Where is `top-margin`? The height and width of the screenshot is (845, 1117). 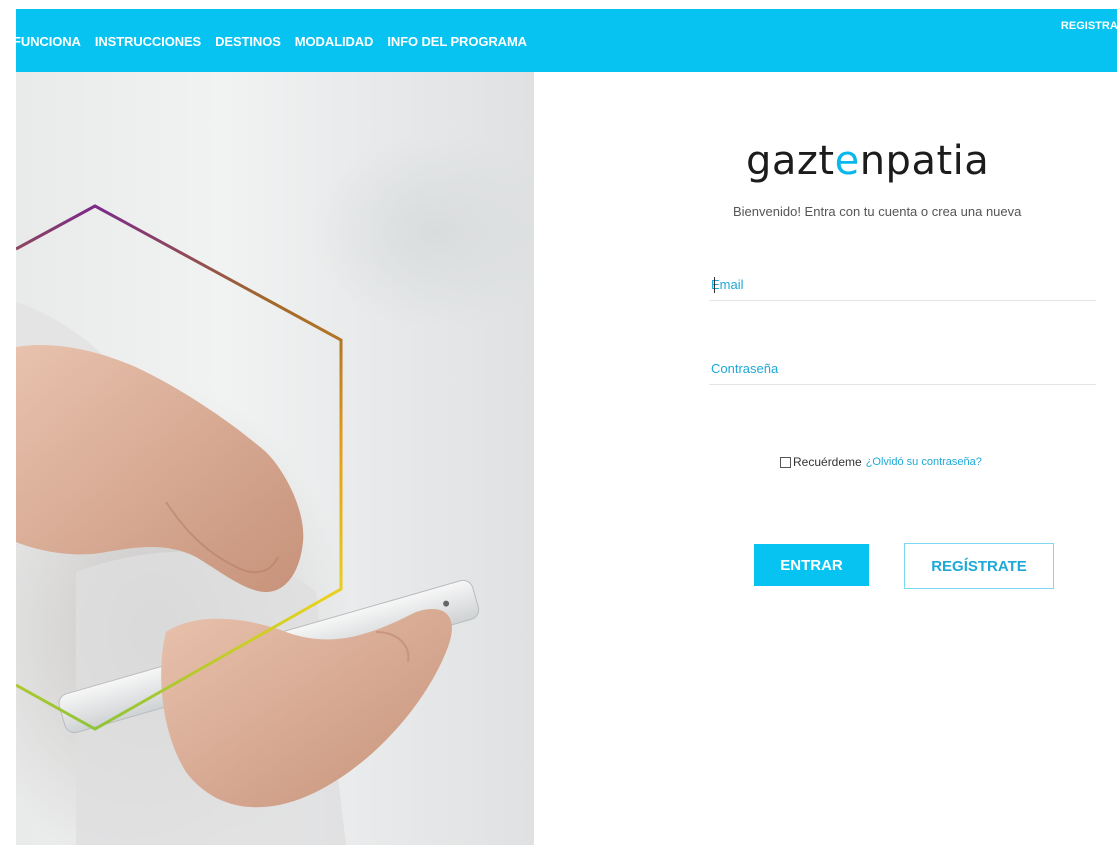 top-margin is located at coordinates (558, 4).